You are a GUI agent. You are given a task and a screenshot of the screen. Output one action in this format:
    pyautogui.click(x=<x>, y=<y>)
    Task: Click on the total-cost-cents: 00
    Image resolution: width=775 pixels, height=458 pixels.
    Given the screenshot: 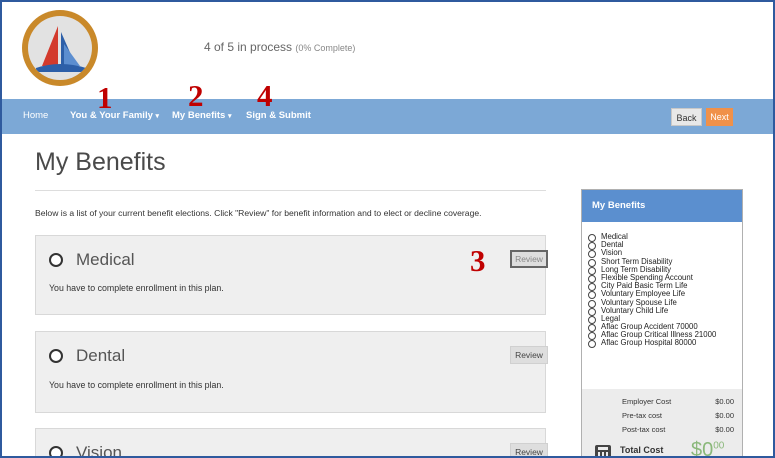 What is the action you would take?
    pyautogui.click(x=719, y=446)
    